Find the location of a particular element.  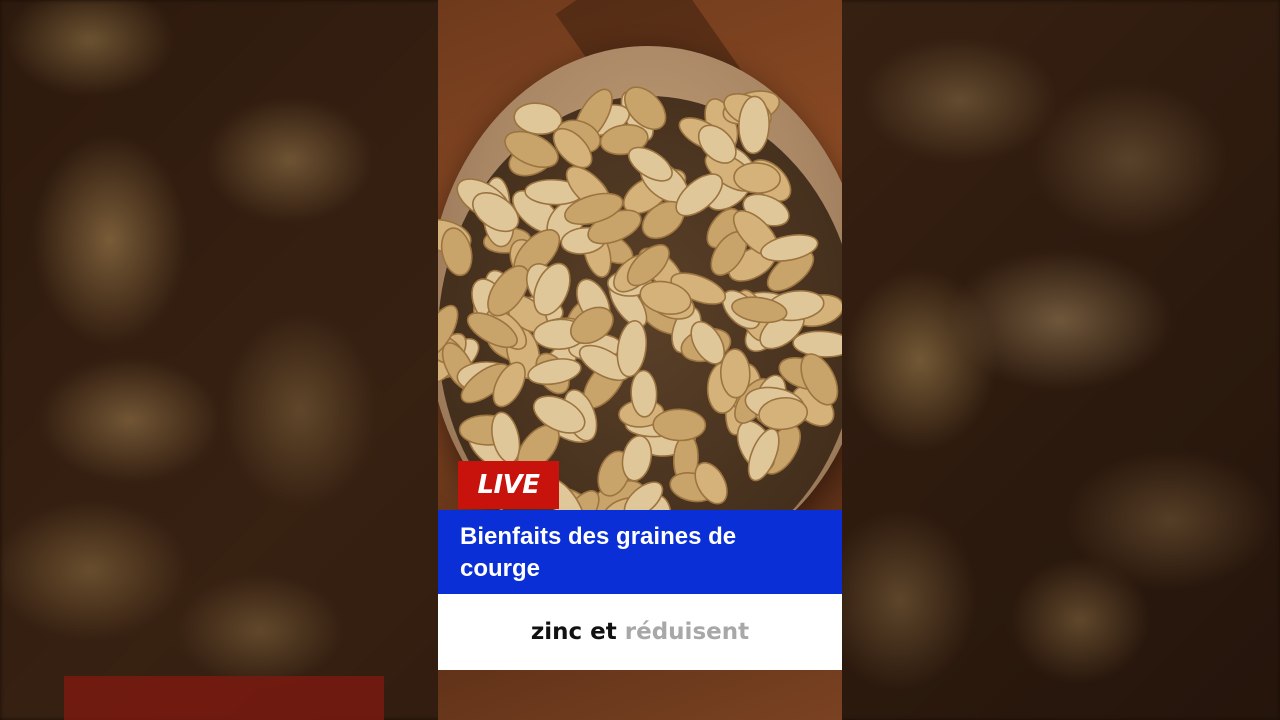

live-badge: LIVE is located at coordinates (508, 485).